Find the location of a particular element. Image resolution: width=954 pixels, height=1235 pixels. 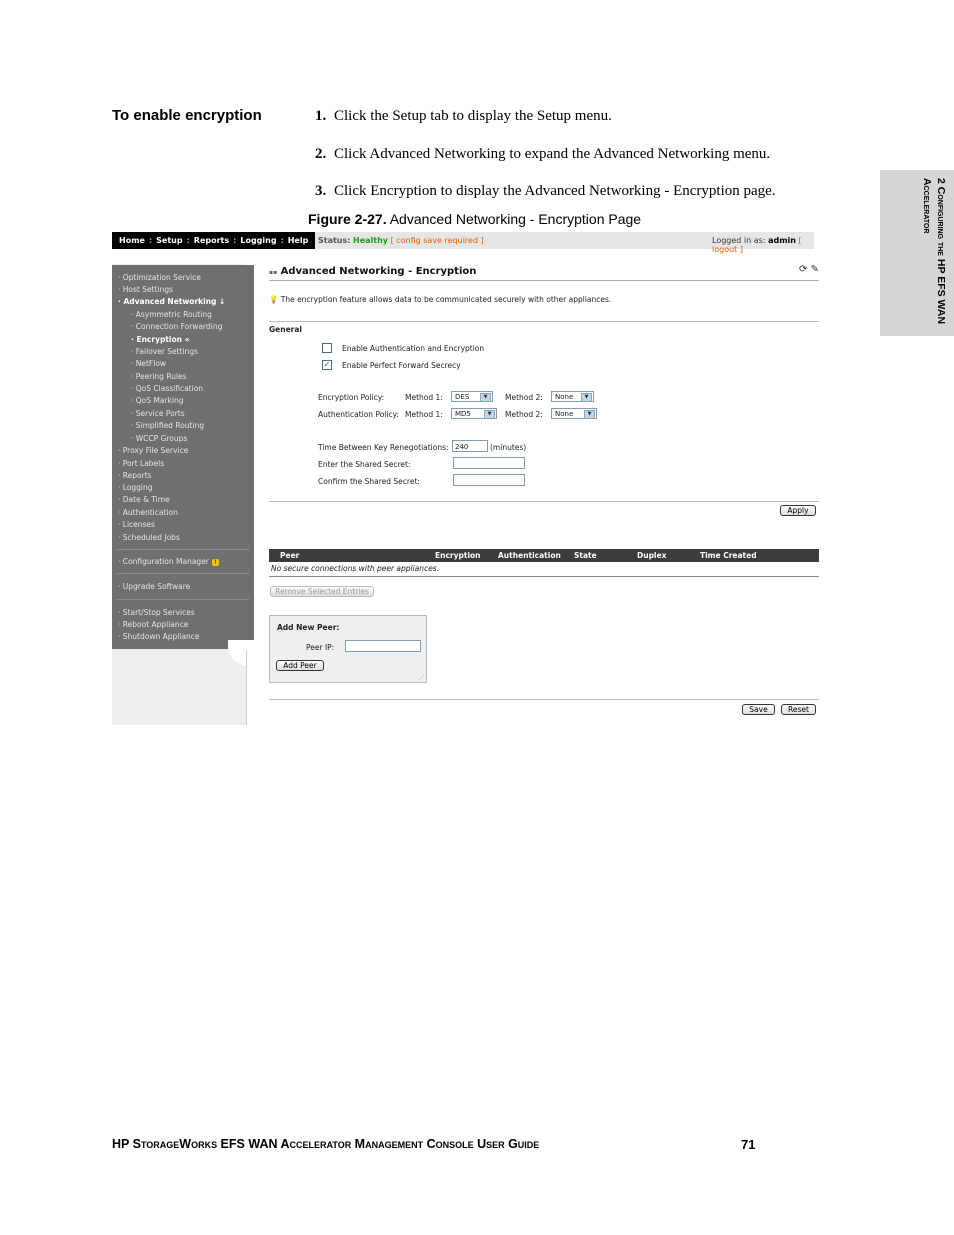

sidebar-item-authentication: · Authentication is located at coordinates (148, 512).